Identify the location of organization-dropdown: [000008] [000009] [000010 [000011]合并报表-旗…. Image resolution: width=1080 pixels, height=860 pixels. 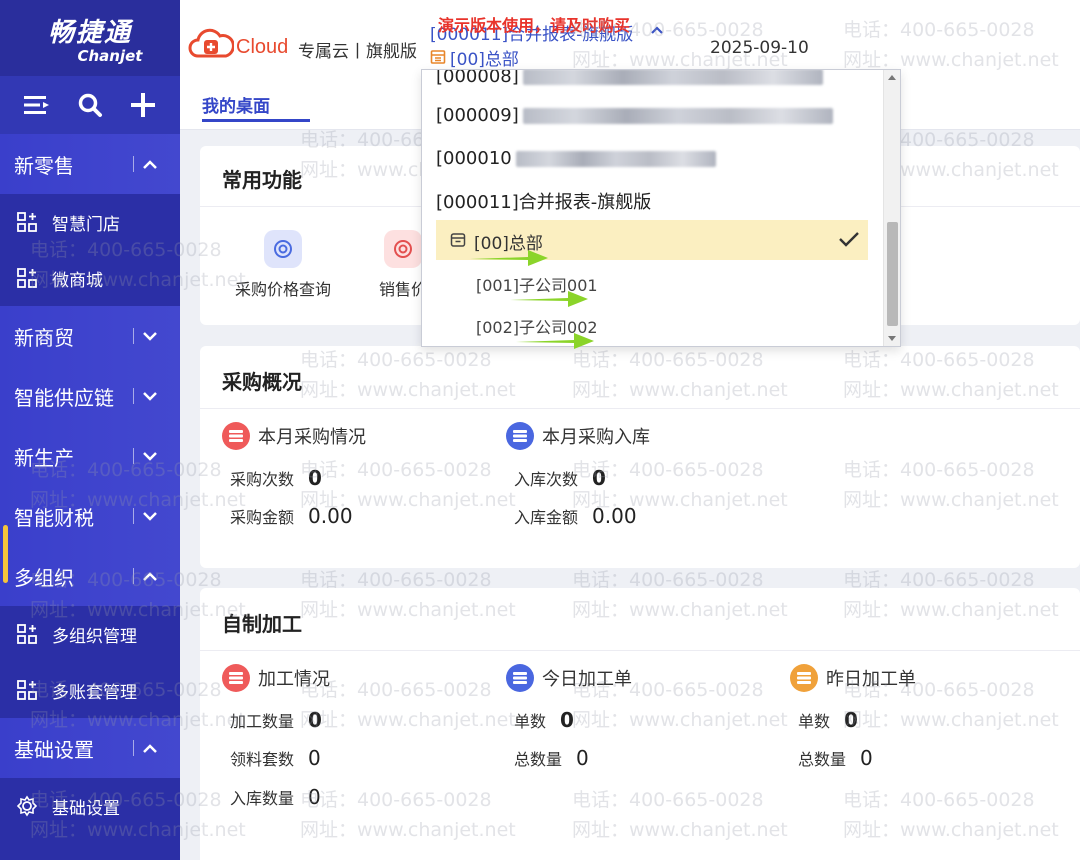
(661, 208).